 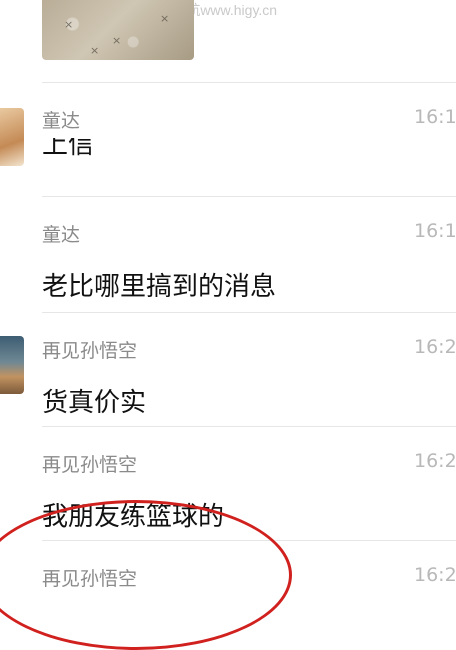 I want to click on message-time: 16:16, so click(x=435, y=117).